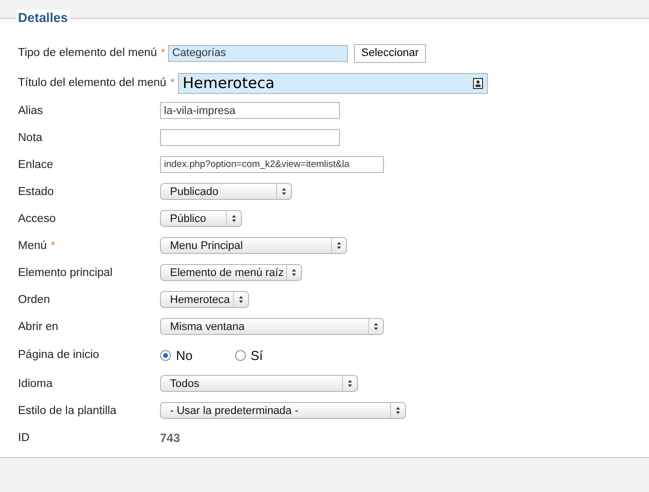 This screenshot has width=649, height=492. I want to click on section-legend: Detalles, so click(43, 17).